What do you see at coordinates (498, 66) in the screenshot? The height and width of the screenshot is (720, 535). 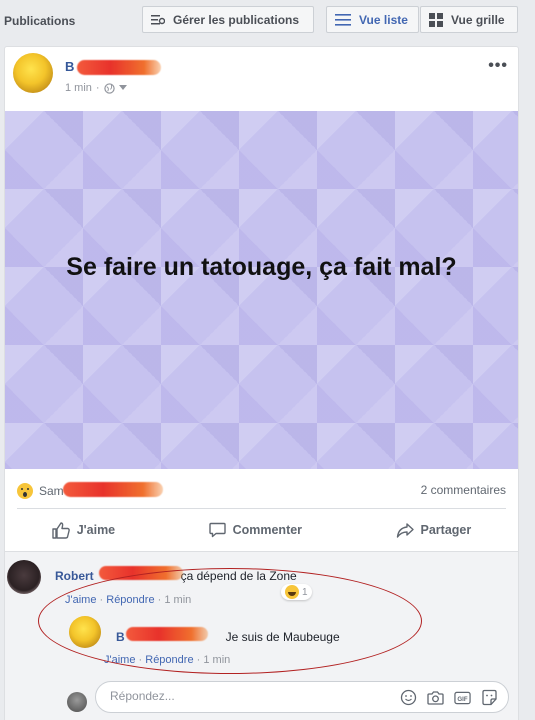 I see `more-options-icon: •••` at bounding box center [498, 66].